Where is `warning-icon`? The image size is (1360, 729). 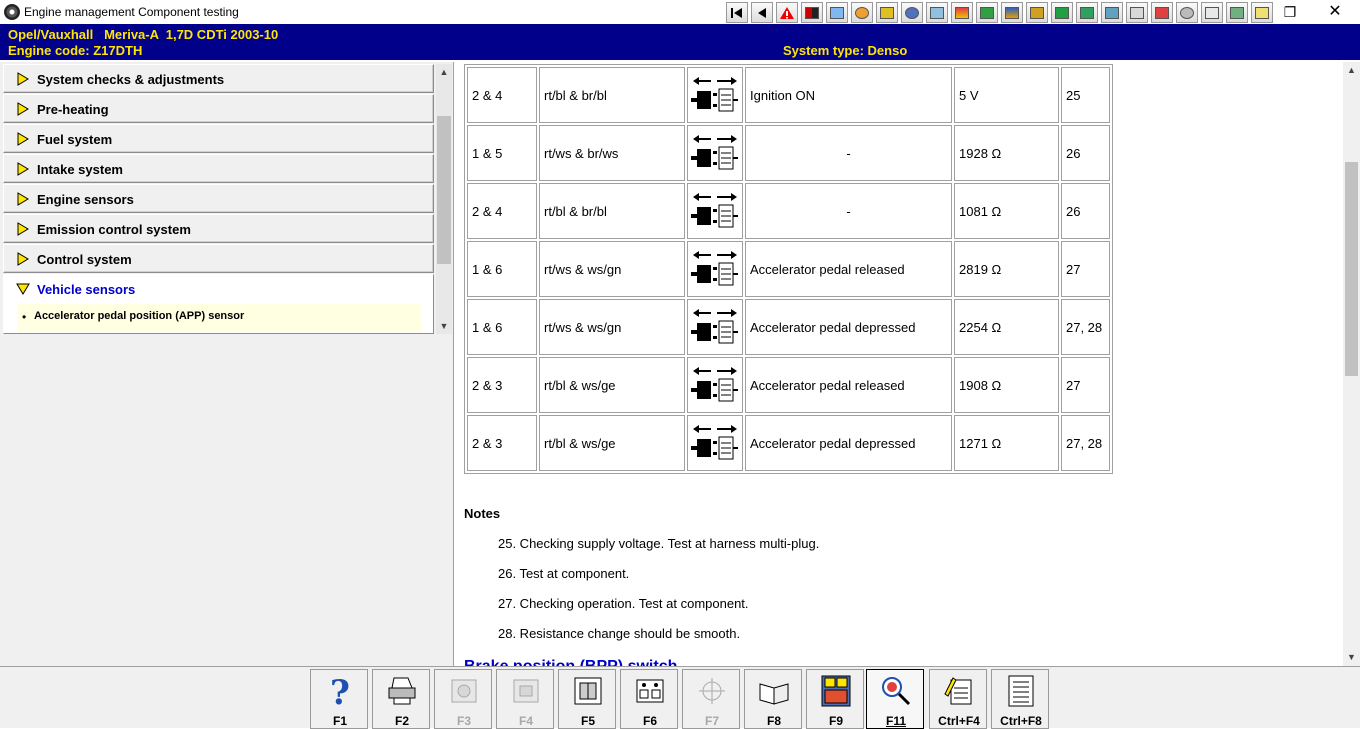
warning-icon is located at coordinates (787, 12).